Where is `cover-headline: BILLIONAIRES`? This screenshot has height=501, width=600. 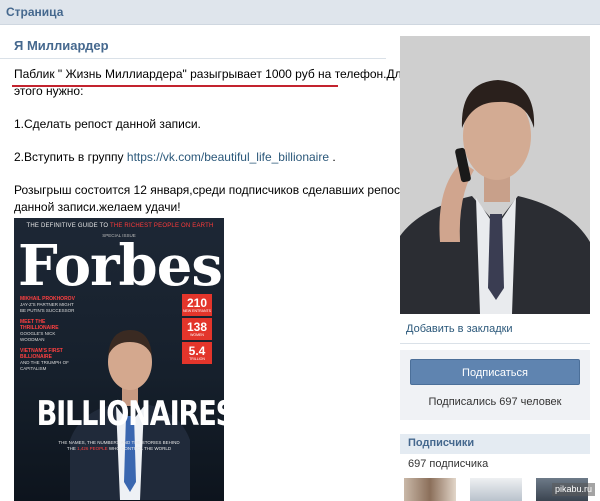
cover-headline: BILLIONAIRES is located at coordinates (130, 414).